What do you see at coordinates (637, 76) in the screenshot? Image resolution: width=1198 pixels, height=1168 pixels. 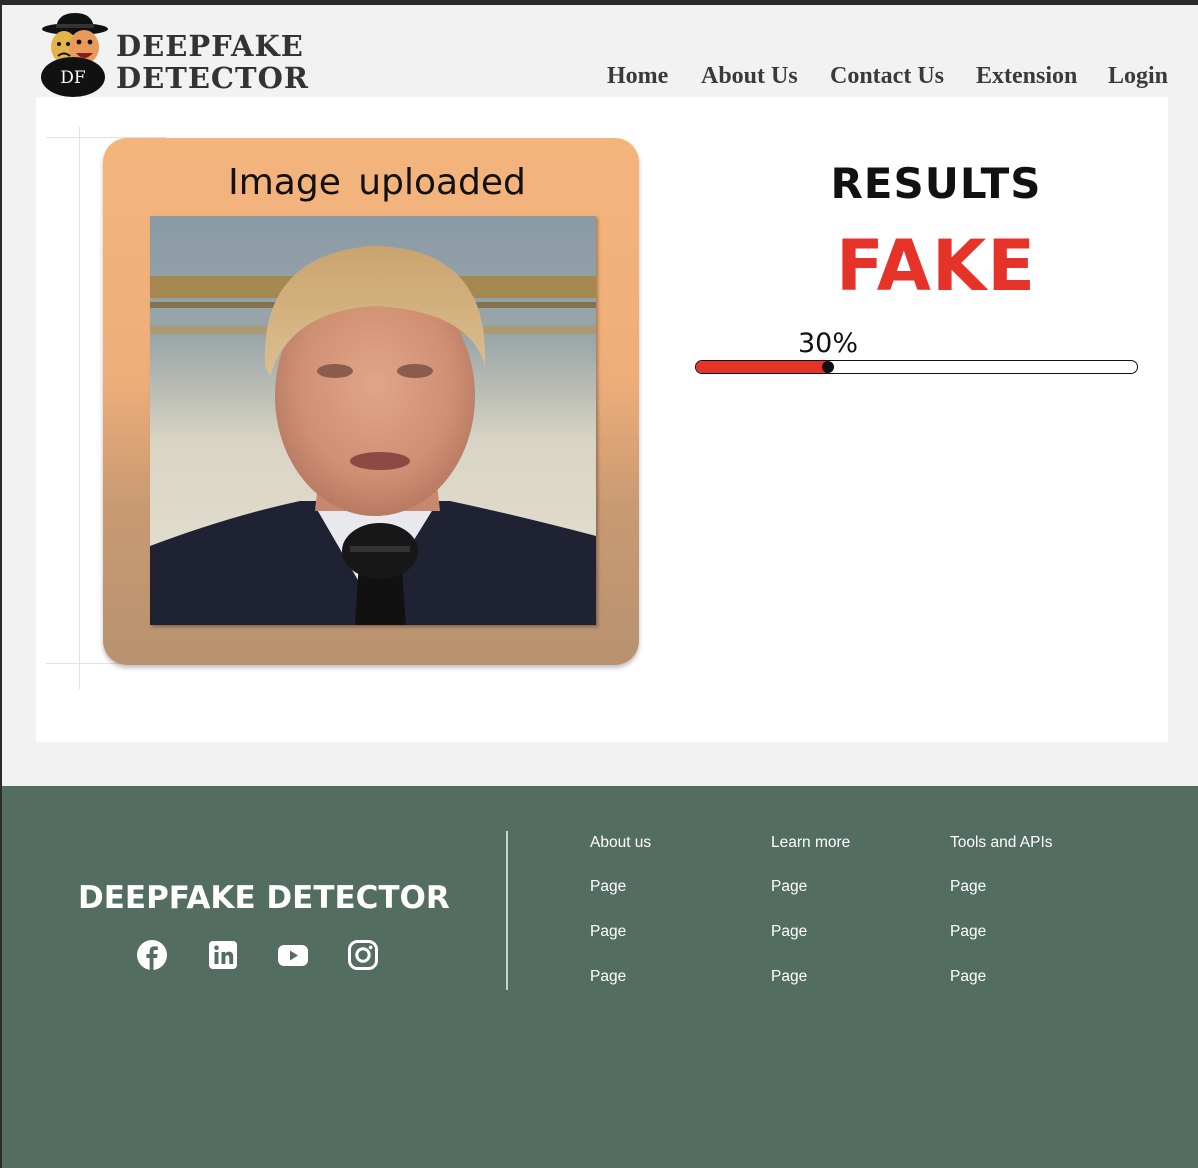 I see `nav-home: Home` at bounding box center [637, 76].